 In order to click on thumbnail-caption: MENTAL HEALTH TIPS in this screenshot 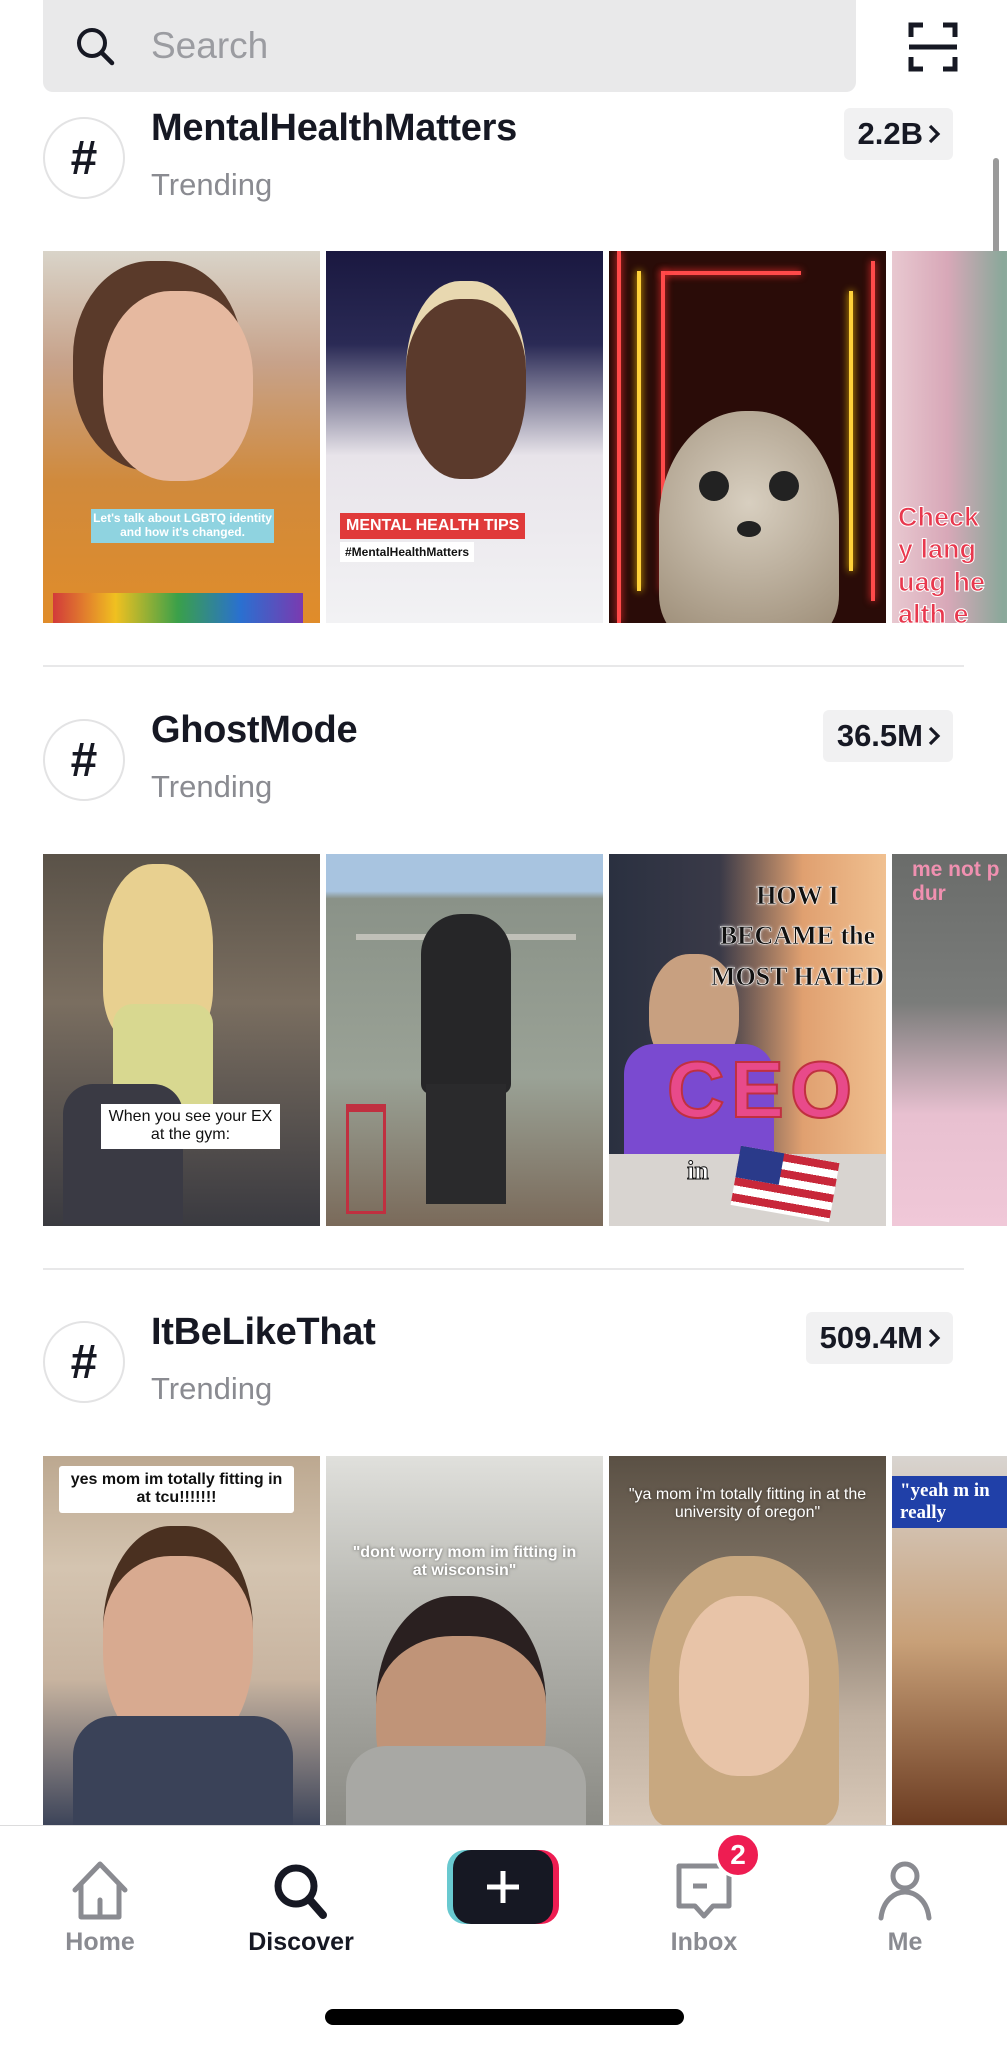, I will do `click(433, 526)`.